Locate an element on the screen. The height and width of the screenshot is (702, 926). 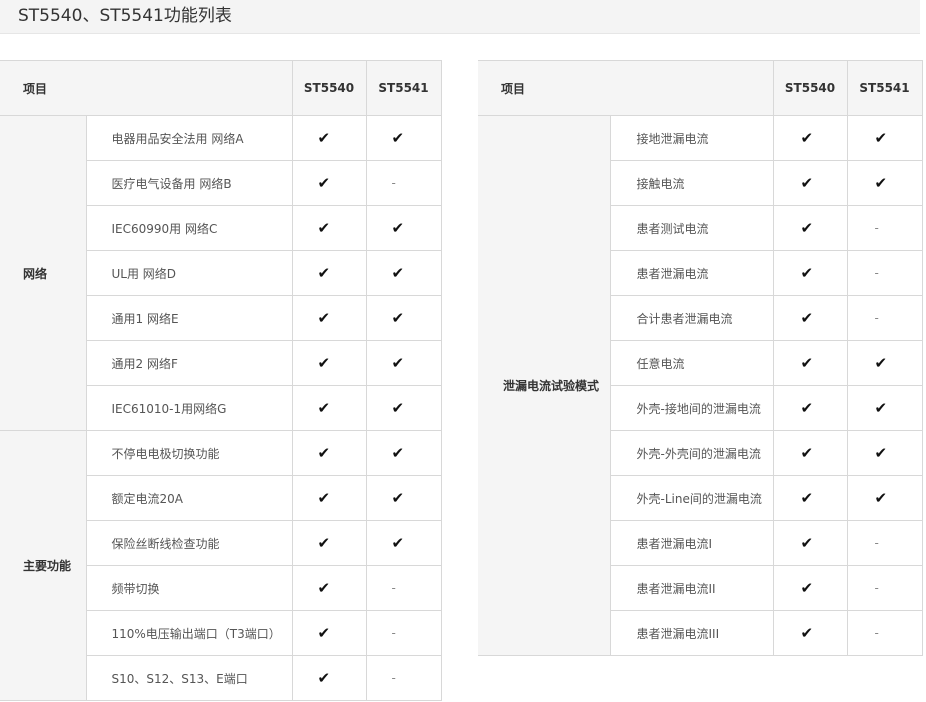
feature-name: 频带切换 is located at coordinates (189, 588).